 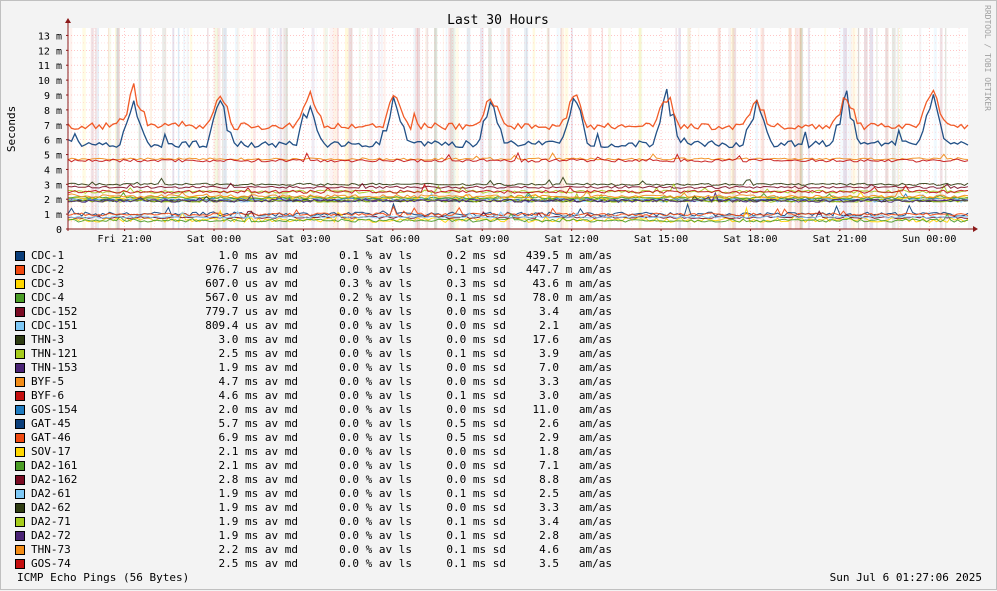 What do you see at coordinates (48, 381) in the screenshot?
I see `legend-series-name: BYF-5` at bounding box center [48, 381].